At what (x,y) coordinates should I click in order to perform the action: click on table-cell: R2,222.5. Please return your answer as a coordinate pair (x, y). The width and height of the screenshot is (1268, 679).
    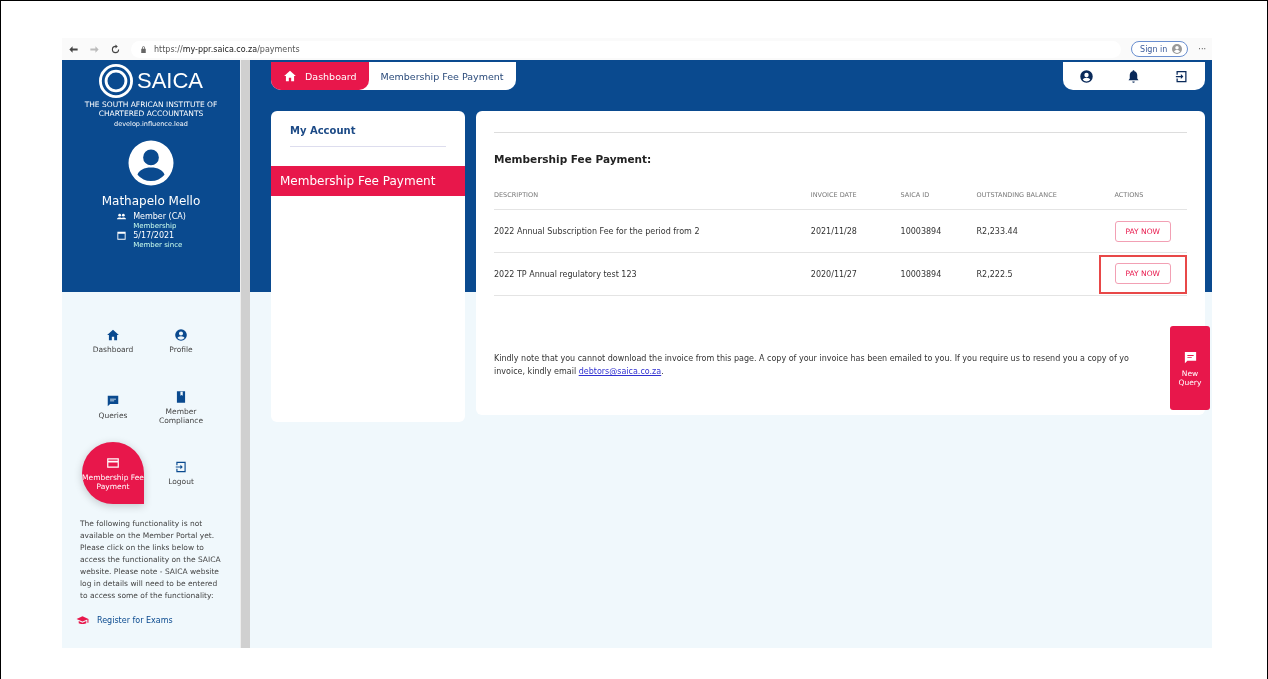
    Looking at the image, I should click on (994, 274).